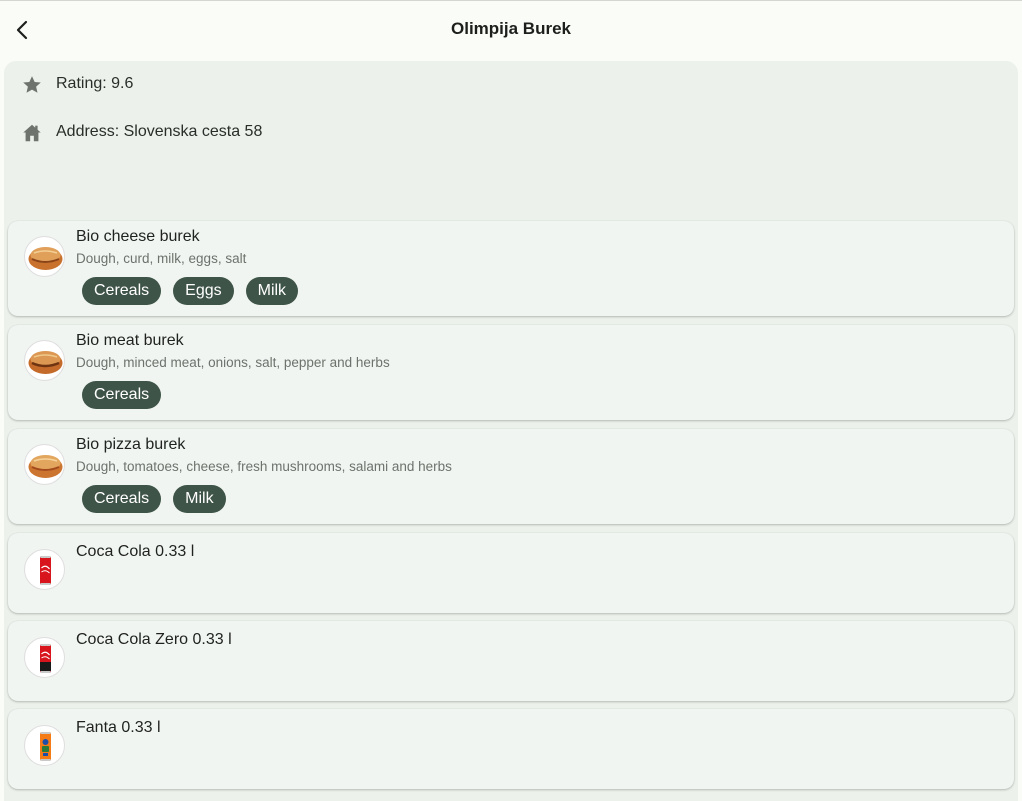  What do you see at coordinates (118, 727) in the screenshot?
I see `item-name: Fanta 0.33 l` at bounding box center [118, 727].